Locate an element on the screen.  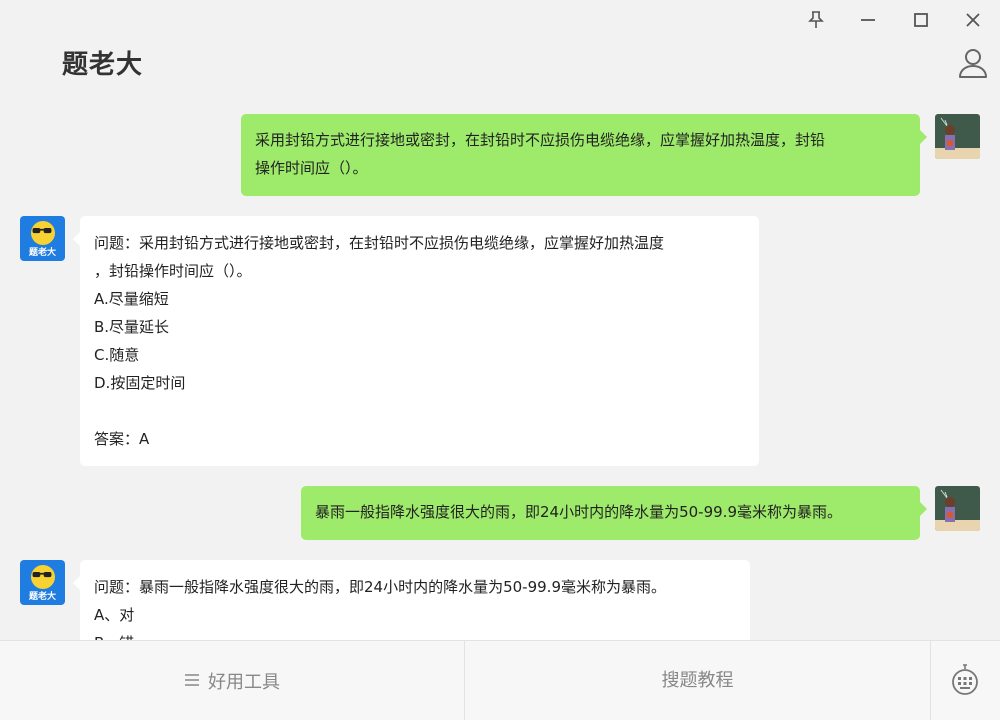
bottom-bar: 好用工具 搜题教程 is located at coordinates (500, 680).